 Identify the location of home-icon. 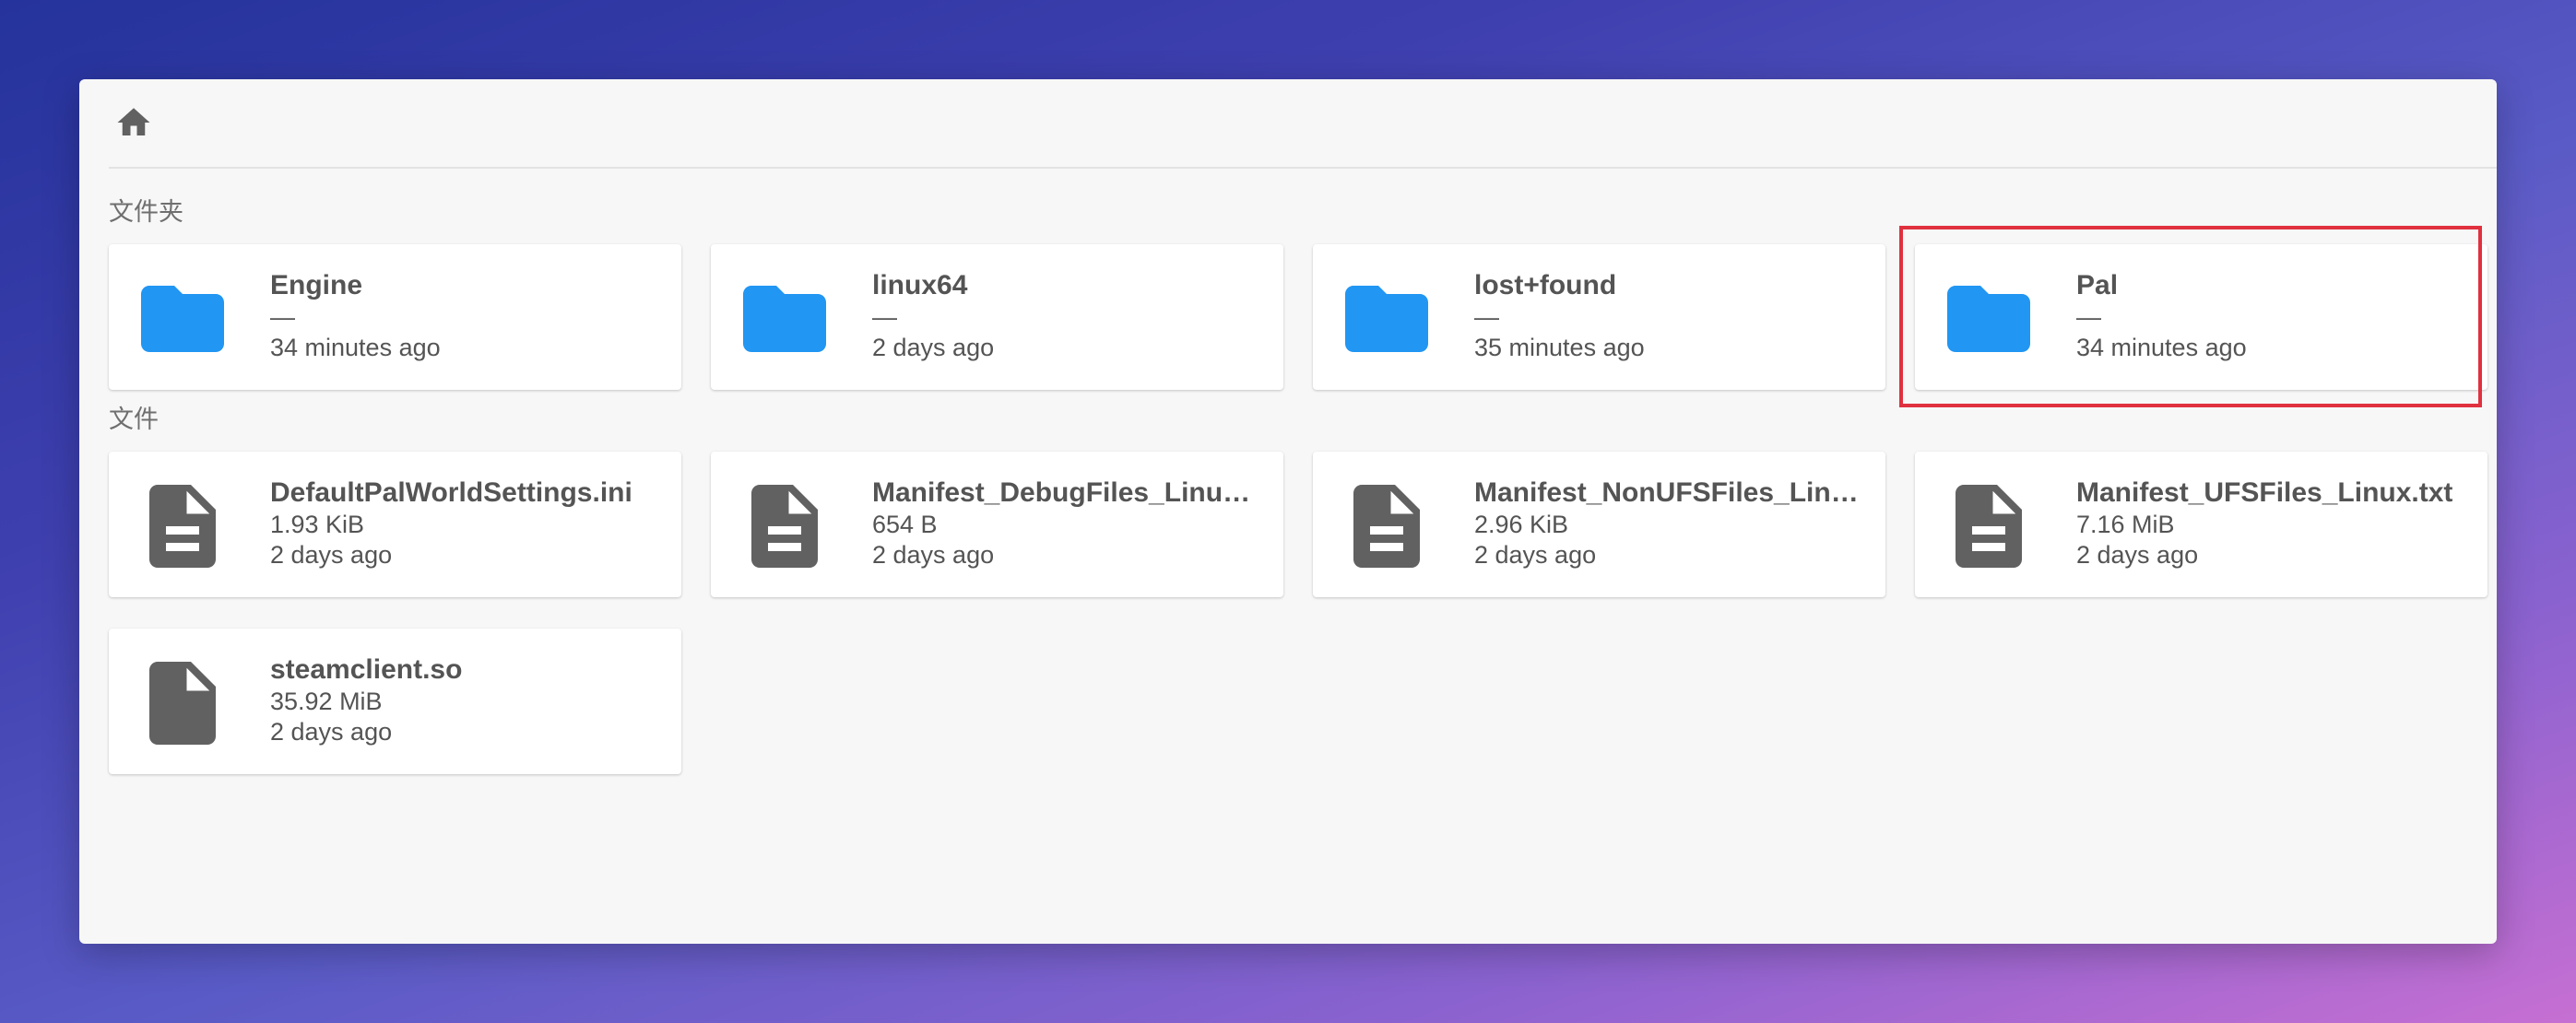
(133, 121).